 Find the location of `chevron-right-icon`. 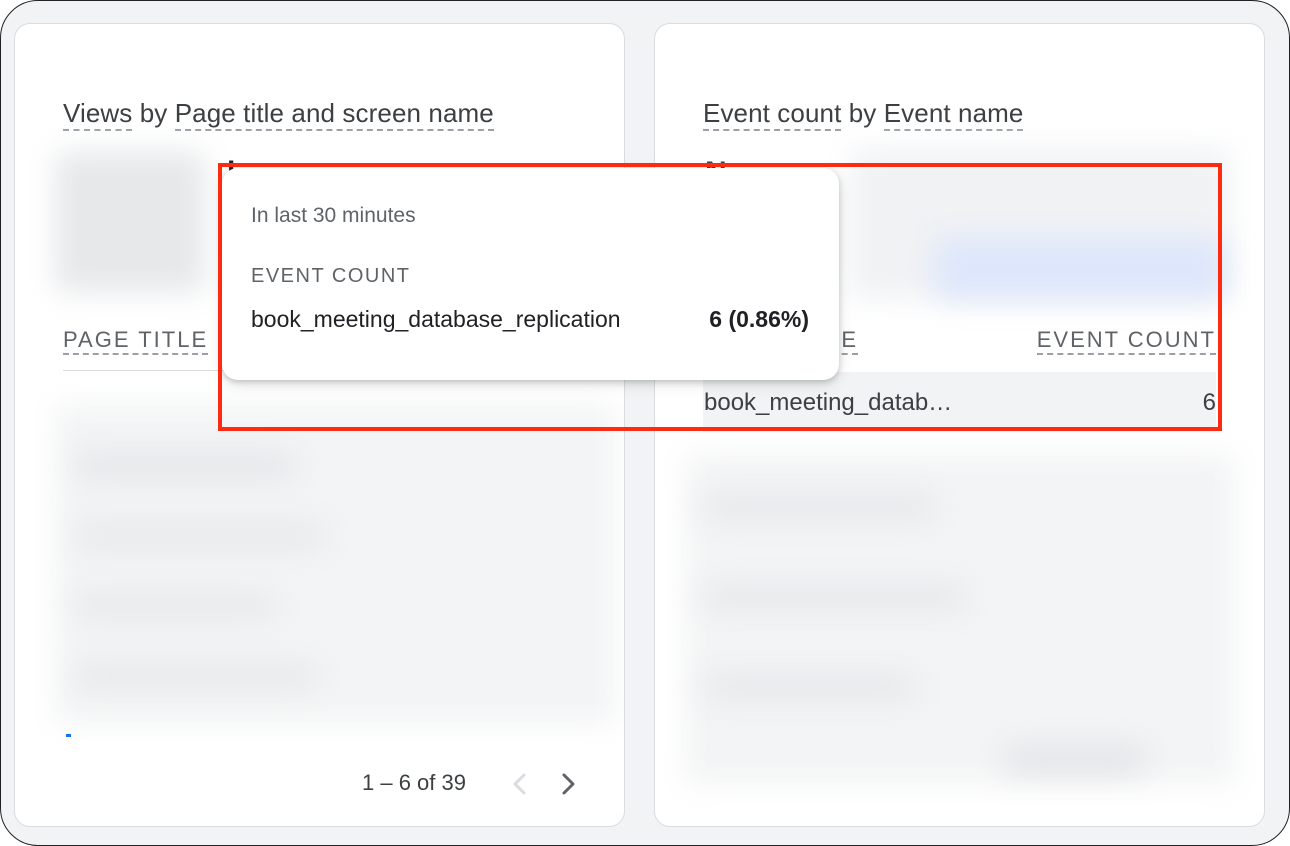

chevron-right-icon is located at coordinates (568, 784).